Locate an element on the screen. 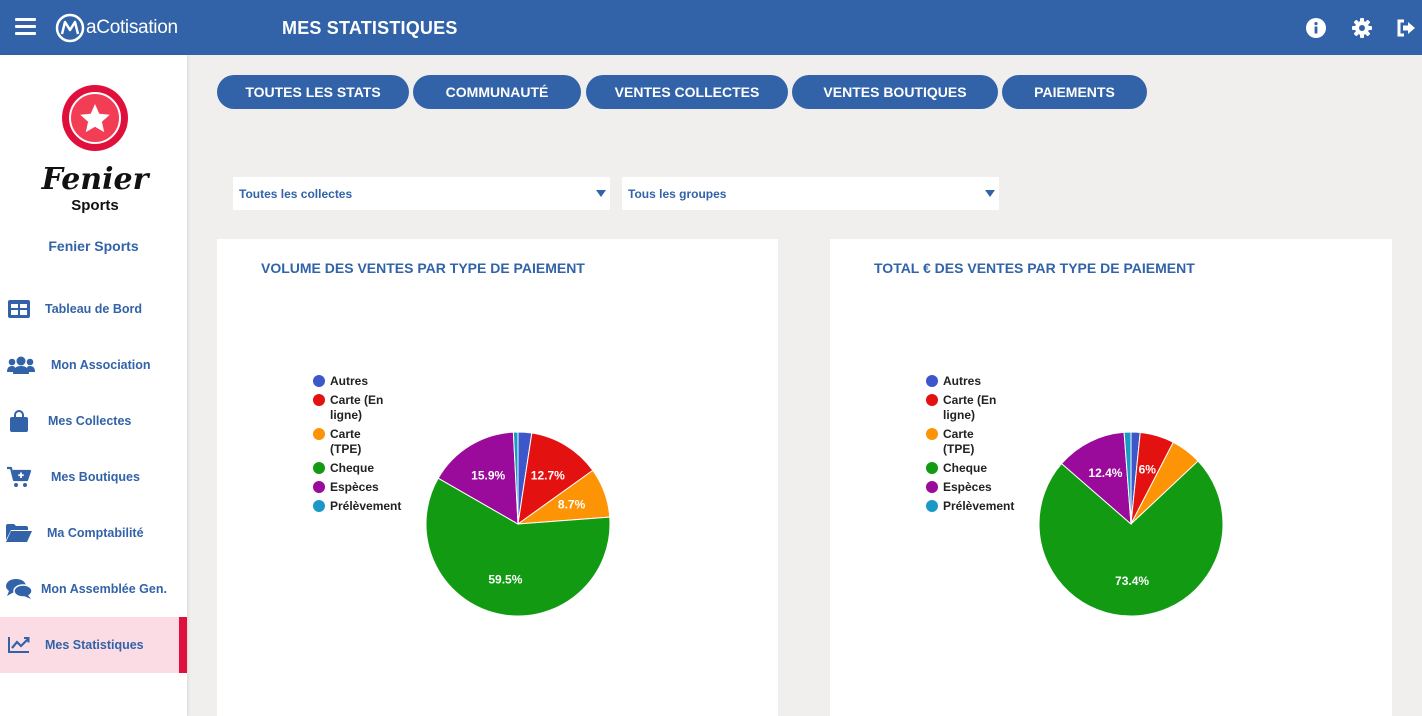 The width and height of the screenshot is (1422, 716). sidebar-item-label: Tableau de Bord is located at coordinates (94, 309).